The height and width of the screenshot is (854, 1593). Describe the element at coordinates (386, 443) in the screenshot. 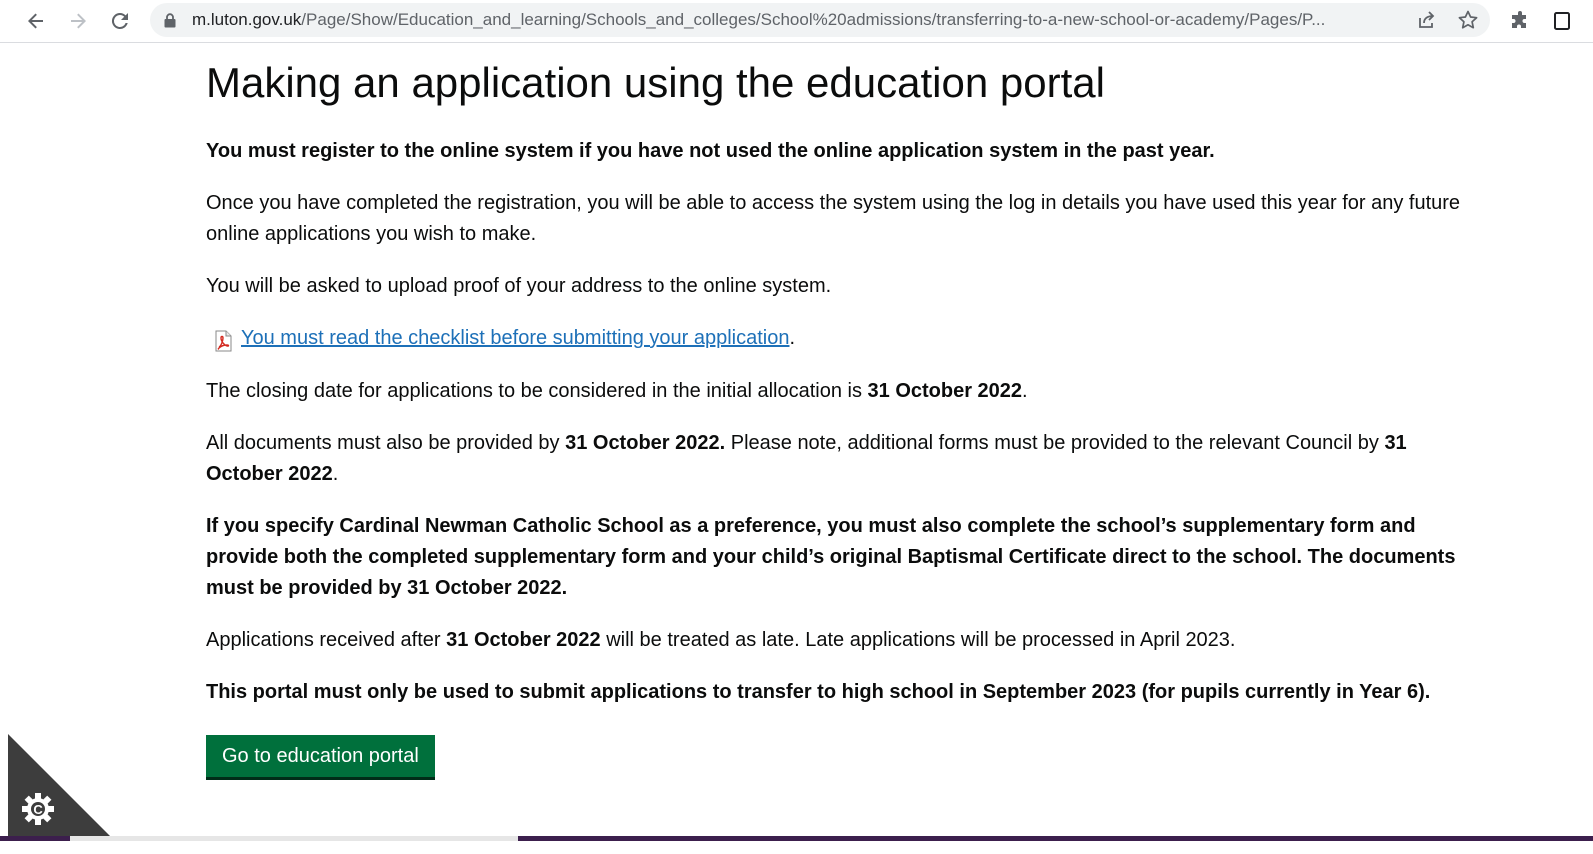

I see `documents-text: All documents must also be provided by` at that location.